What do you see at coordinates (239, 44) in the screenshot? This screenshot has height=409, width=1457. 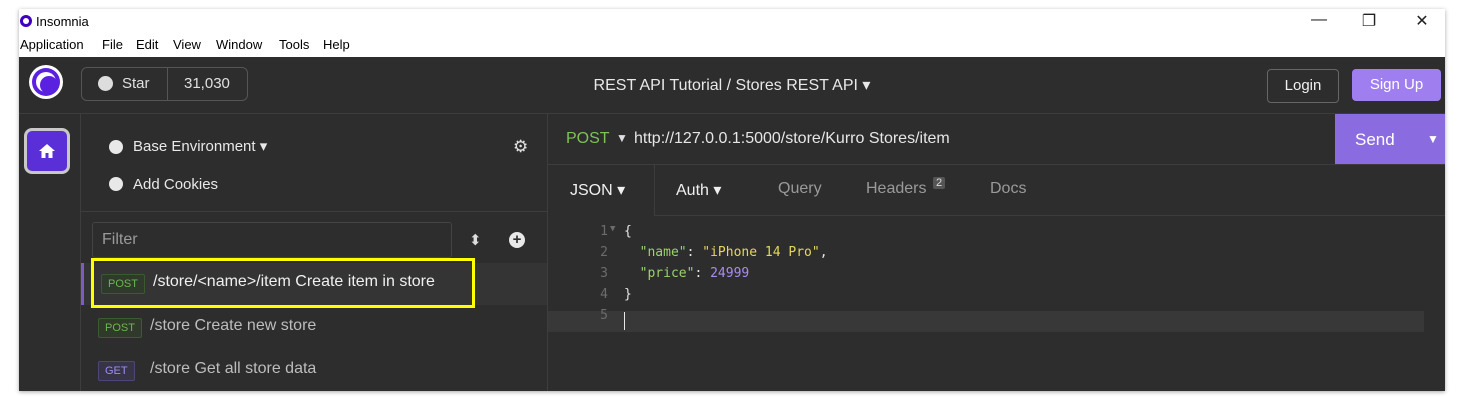 I see `menu-window: Window` at bounding box center [239, 44].